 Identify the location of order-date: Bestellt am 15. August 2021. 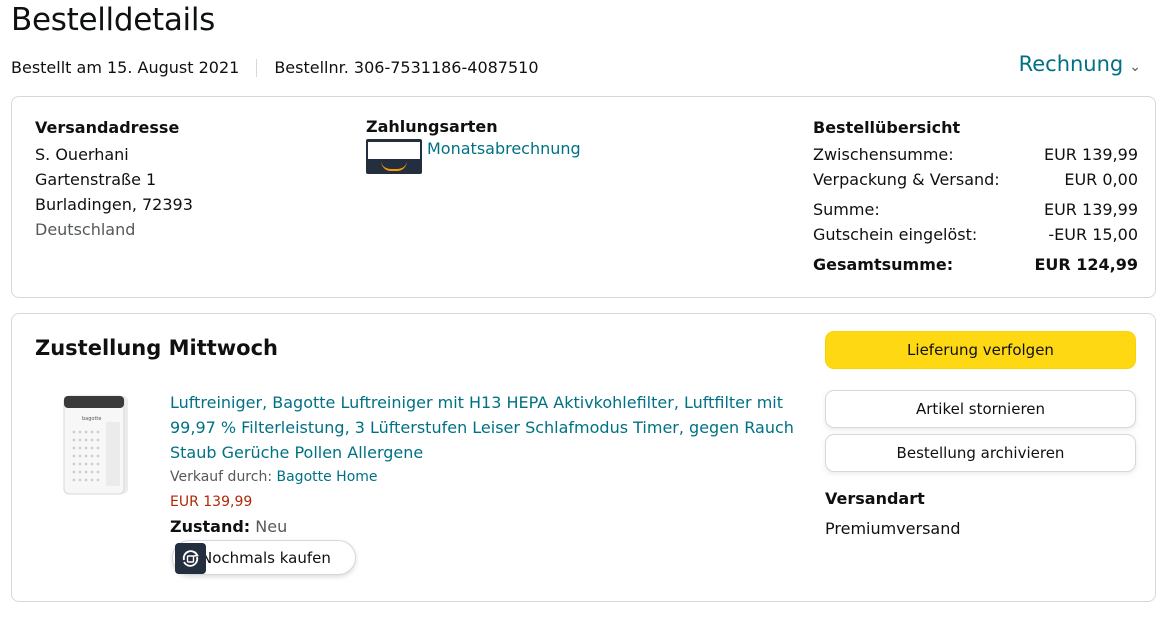
(125, 67).